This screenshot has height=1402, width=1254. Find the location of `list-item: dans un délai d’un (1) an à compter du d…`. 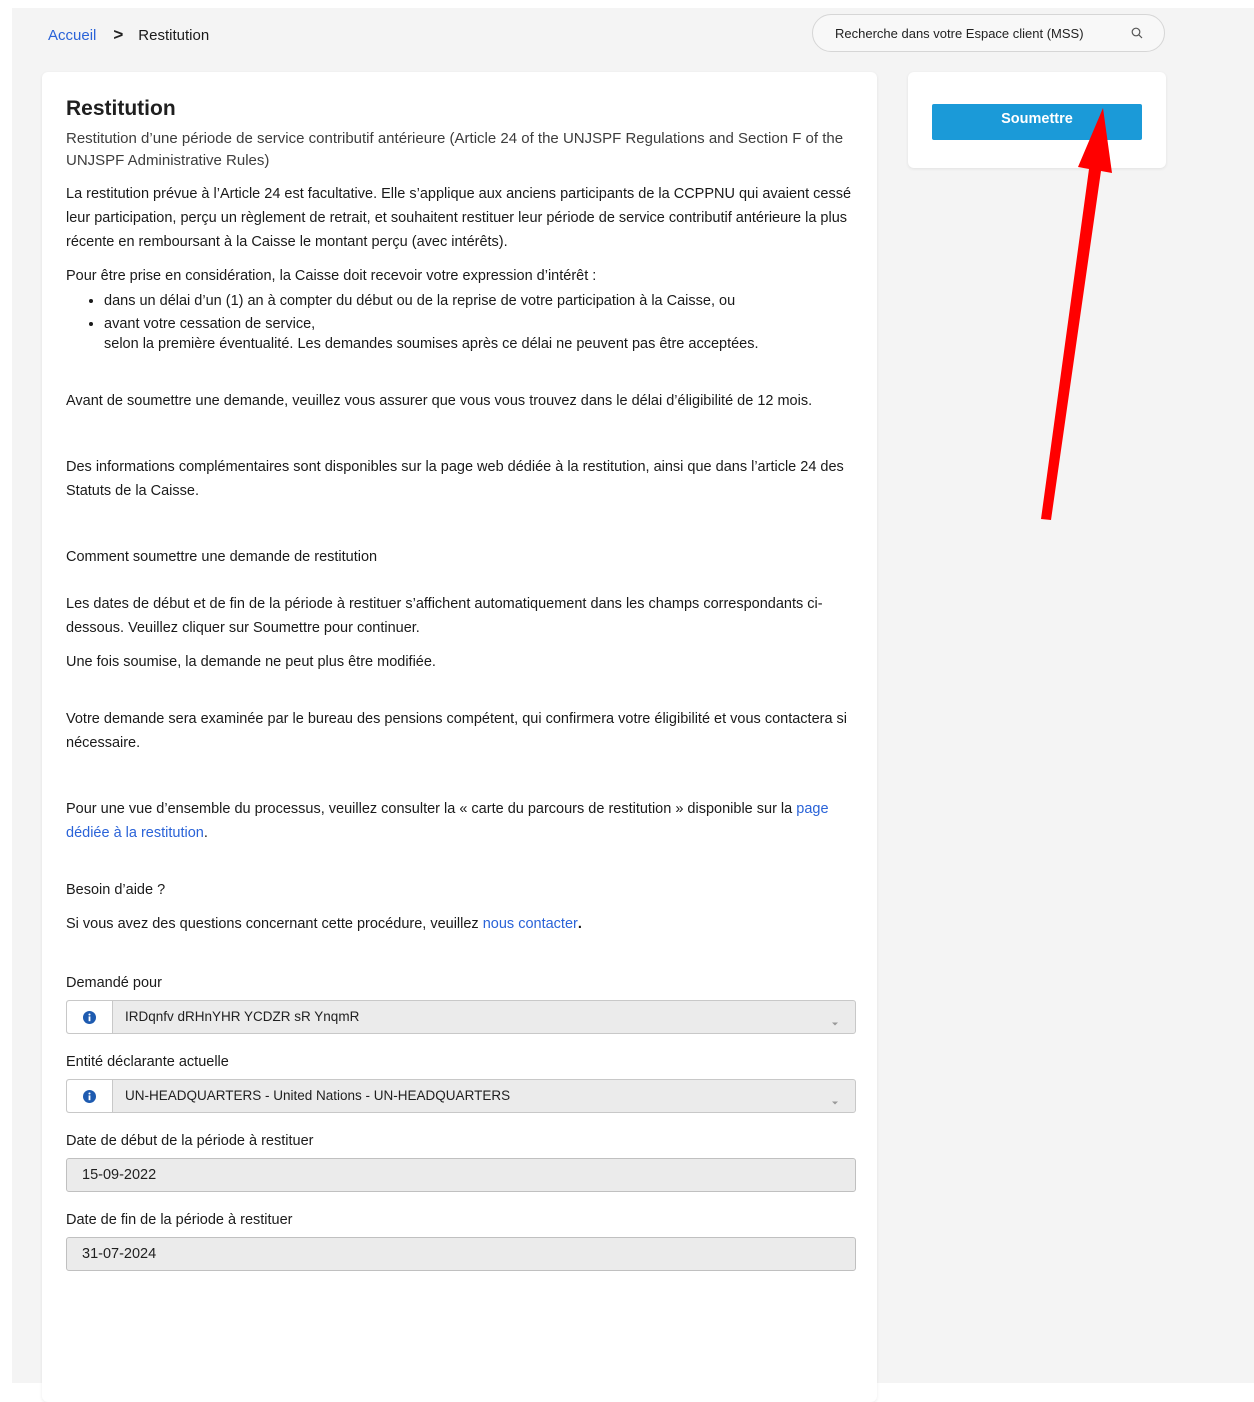

list-item: dans un délai d’un (1) an à compter du d… is located at coordinates (480, 301).